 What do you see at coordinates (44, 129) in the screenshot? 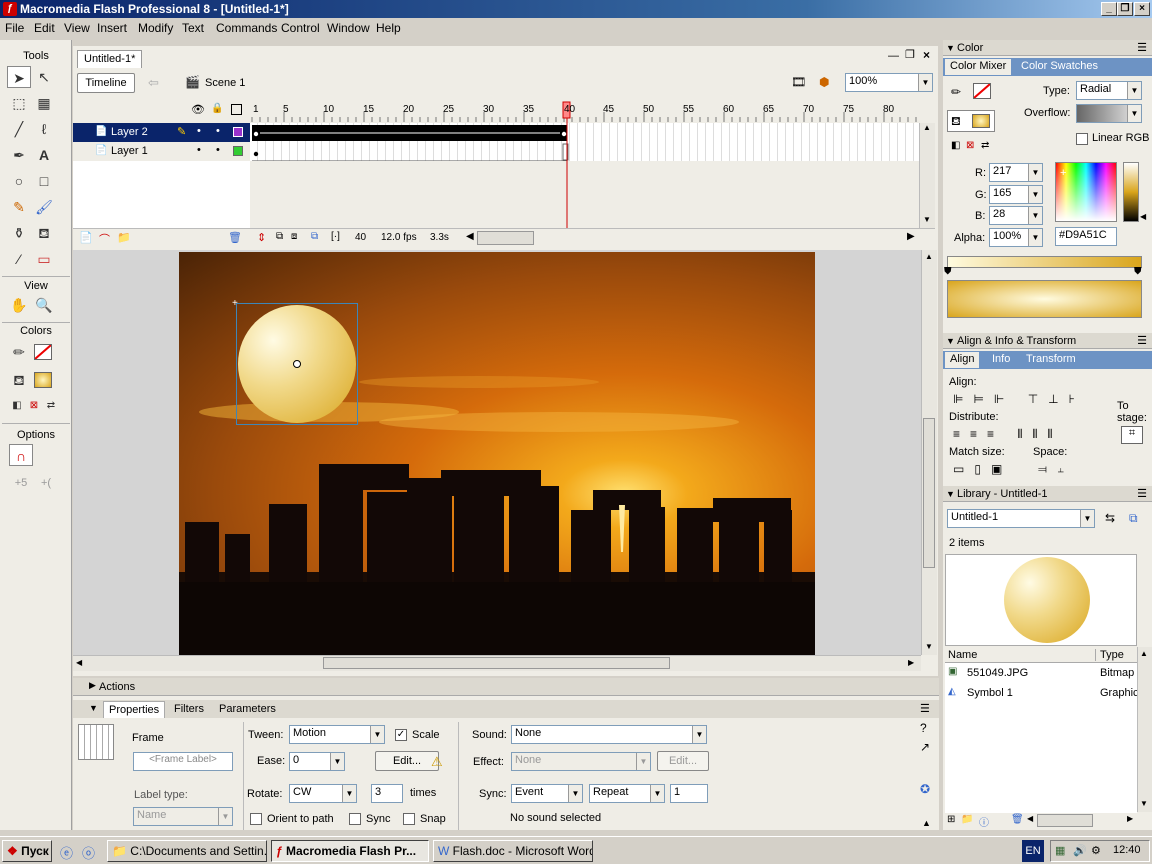
I see `lasso-tool-icon: ℓ` at bounding box center [44, 129].